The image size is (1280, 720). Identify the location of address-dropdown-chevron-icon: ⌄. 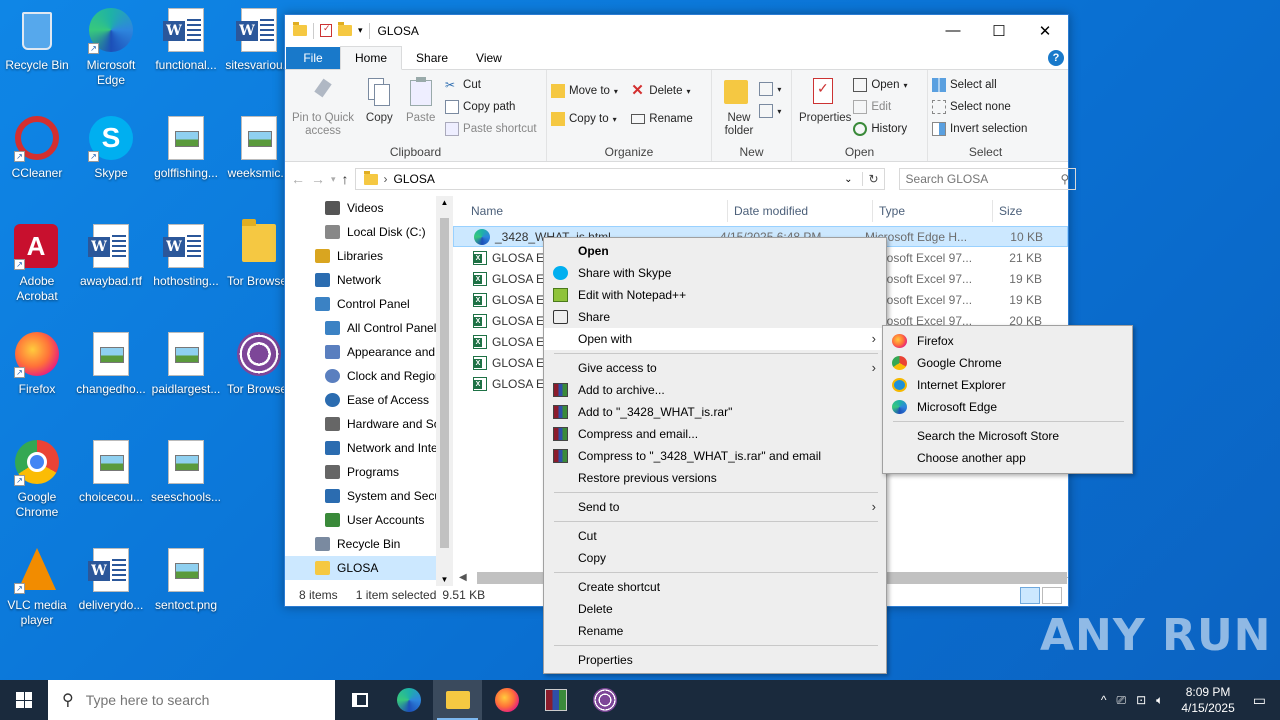
(850, 179).